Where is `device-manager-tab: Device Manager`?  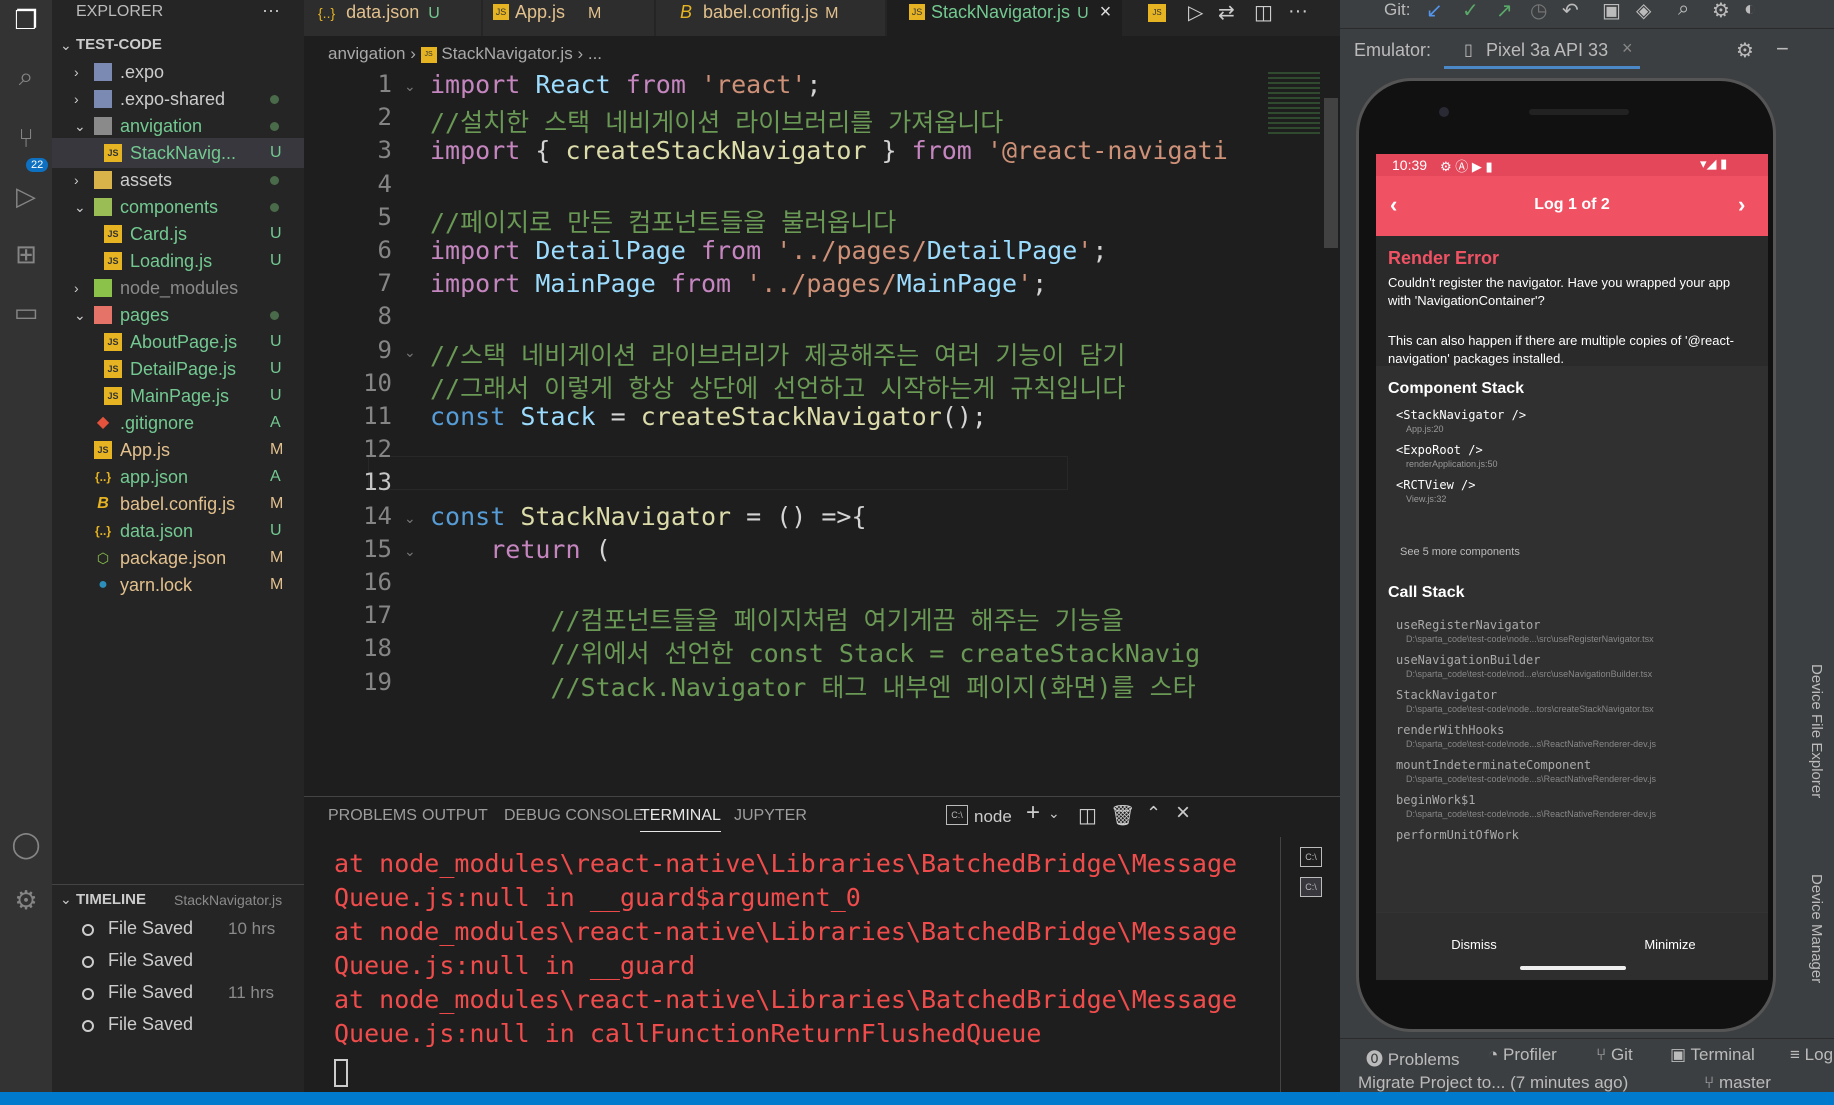 device-manager-tab: Device Manager is located at coordinates (1816, 928).